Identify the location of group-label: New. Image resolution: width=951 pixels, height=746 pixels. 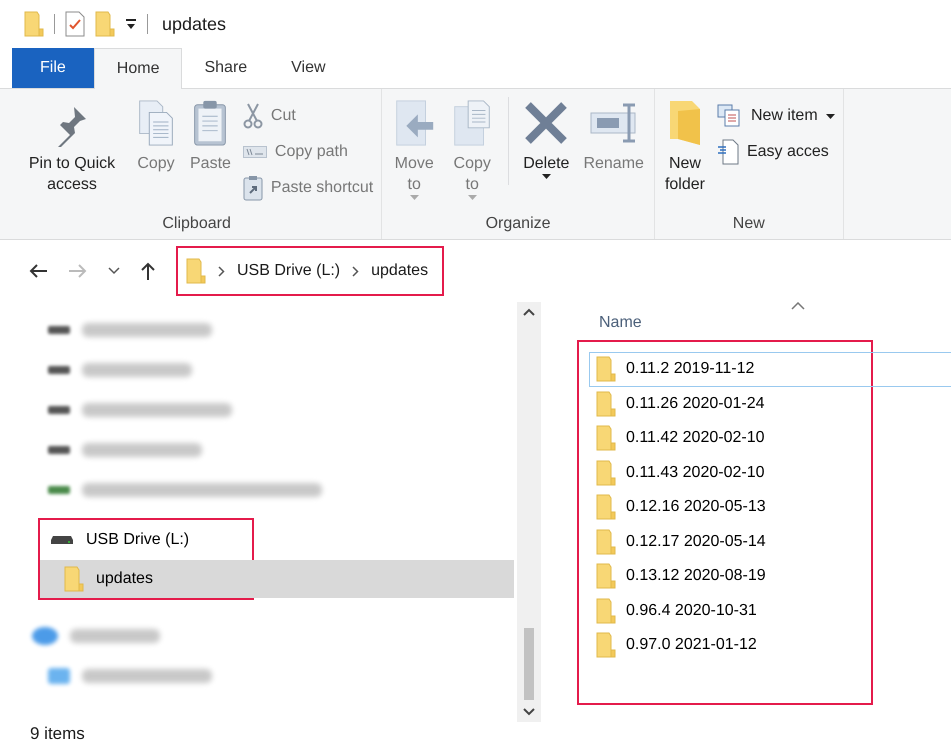
(749, 224).